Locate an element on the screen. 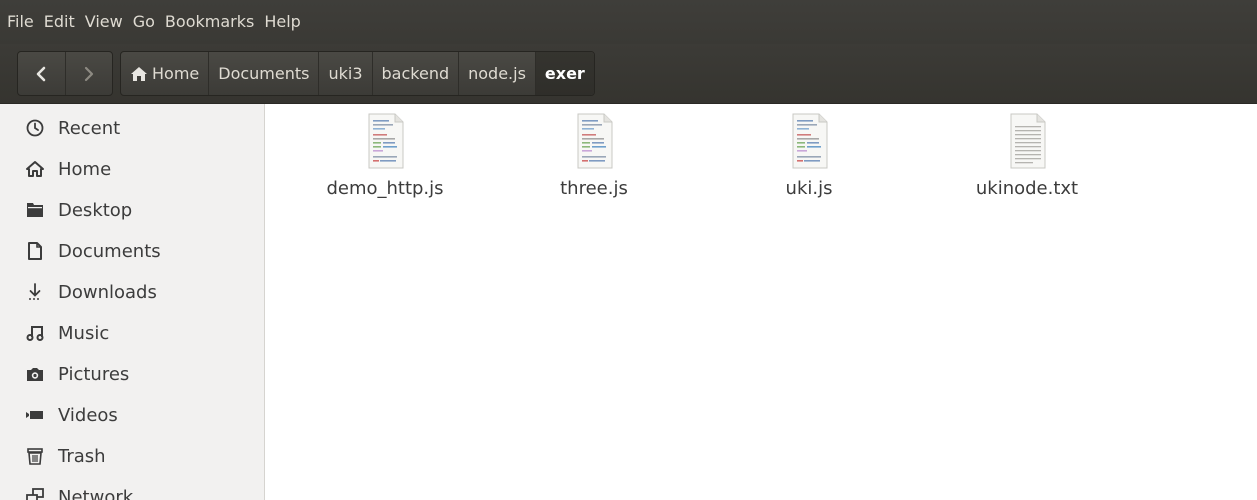 The width and height of the screenshot is (1257, 500). sidebar-item-label: Recent is located at coordinates (89, 128).